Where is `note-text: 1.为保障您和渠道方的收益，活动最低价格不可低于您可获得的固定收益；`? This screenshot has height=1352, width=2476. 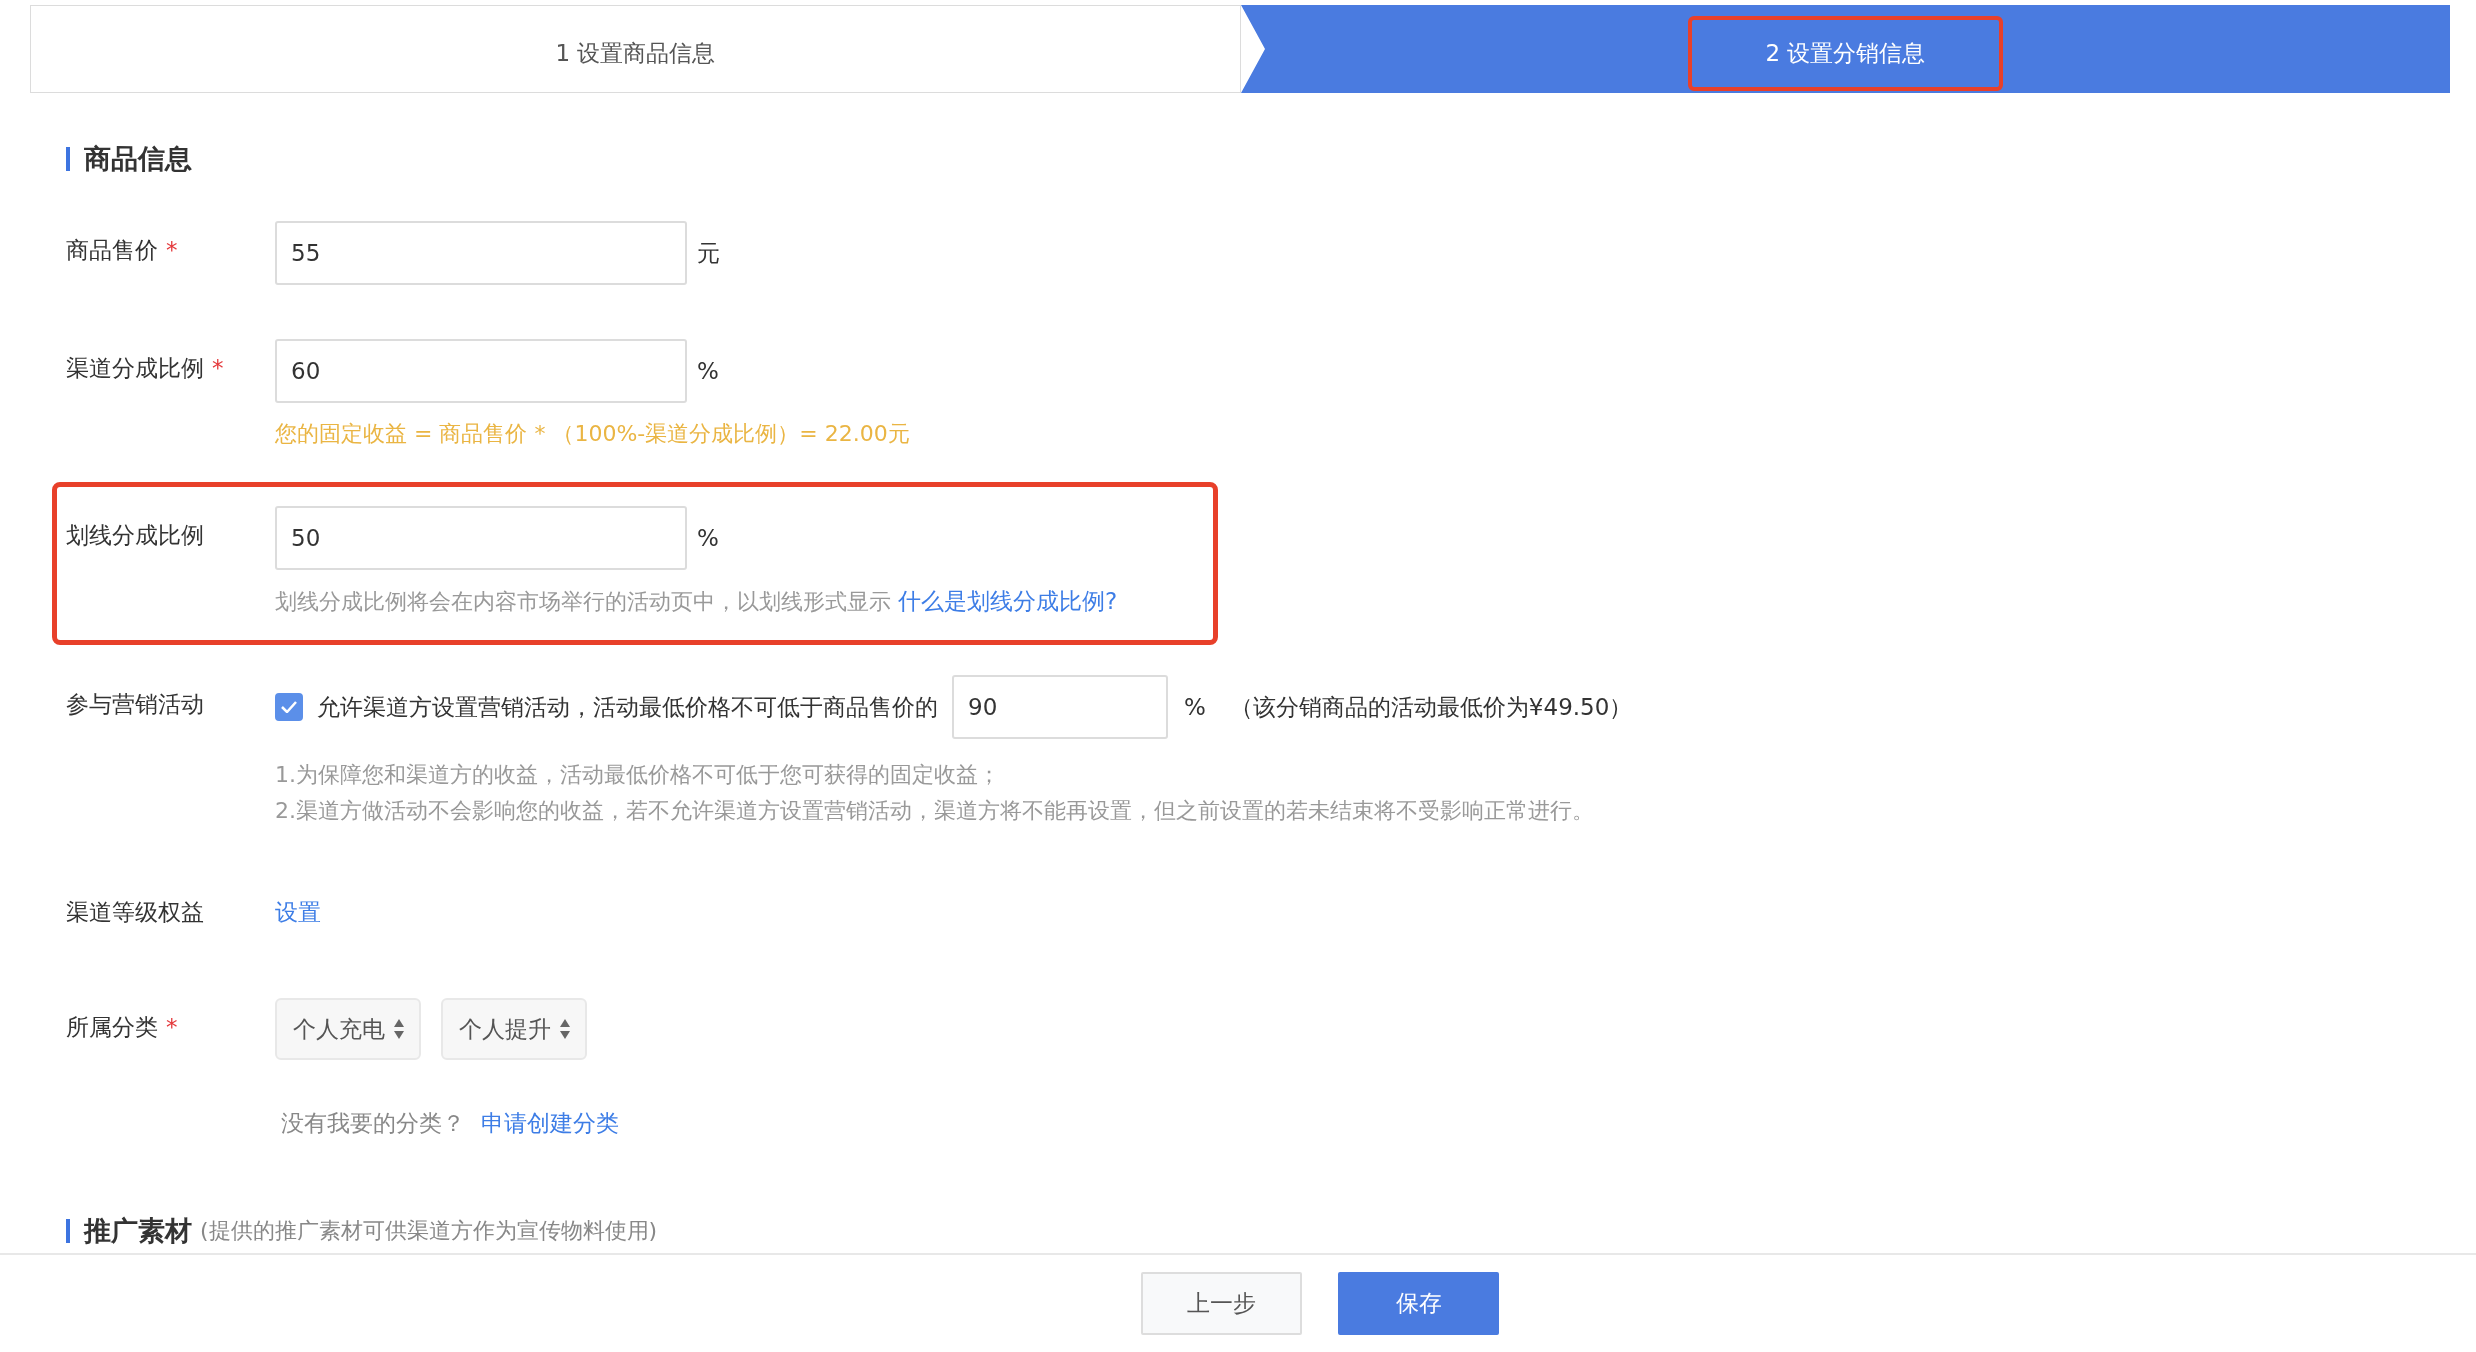 note-text: 1.为保障您和渠道方的收益，活动最低价格不可低于您可获得的固定收益； is located at coordinates (638, 775).